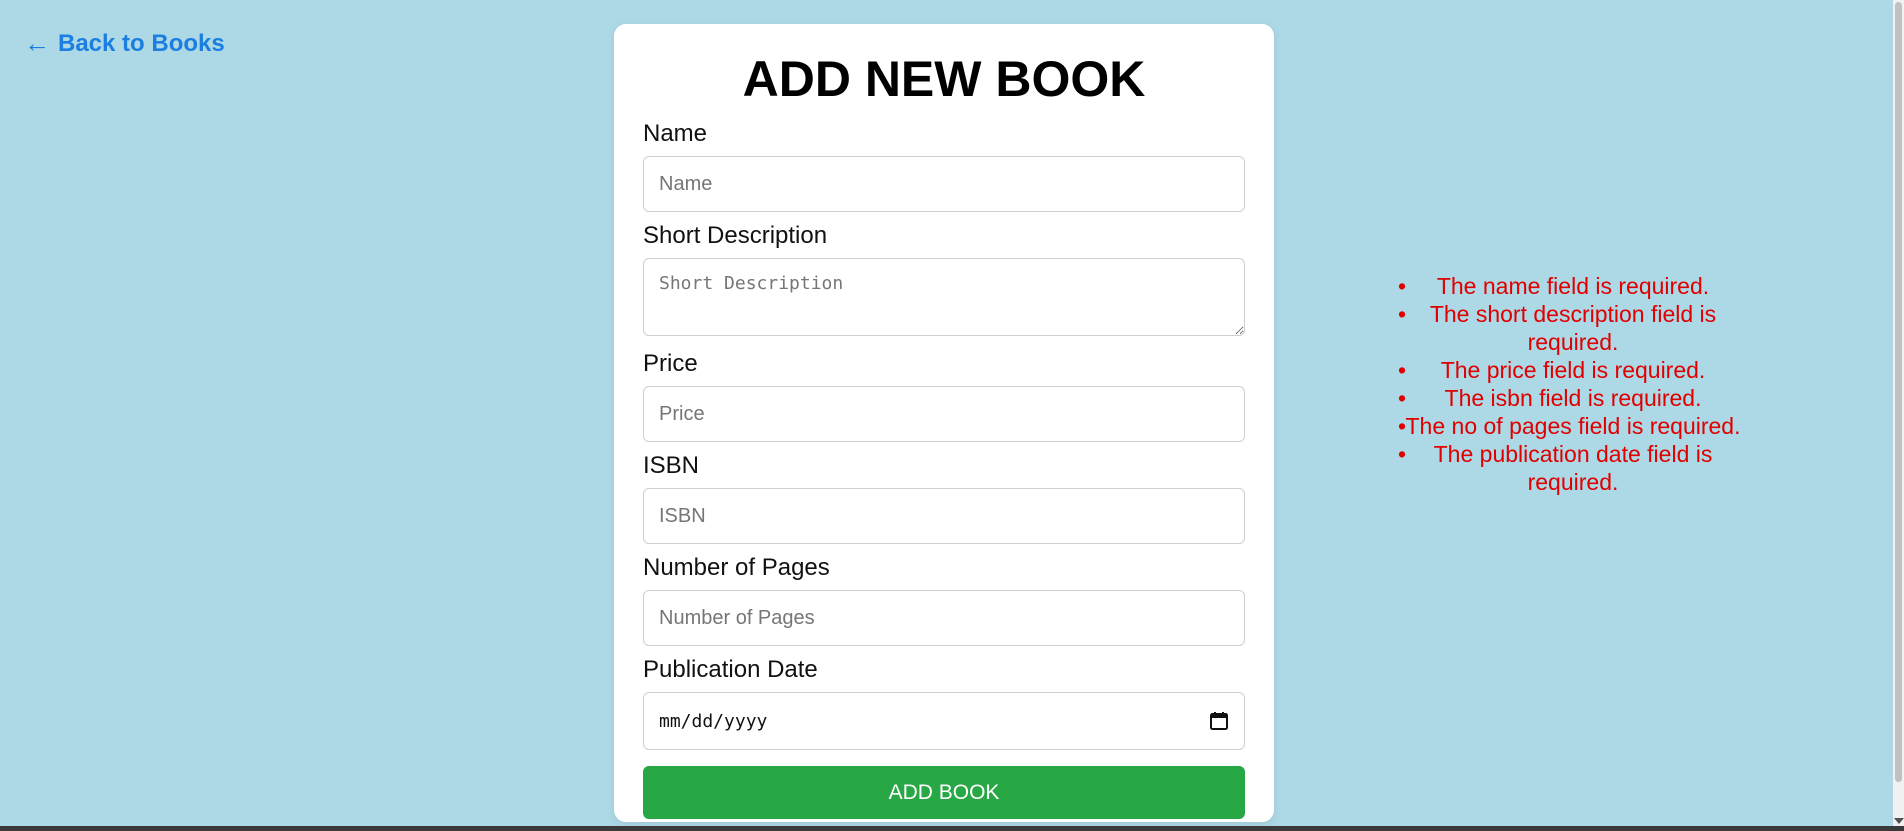  Describe the element at coordinates (1219, 721) in the screenshot. I see `calendar-icon` at that location.